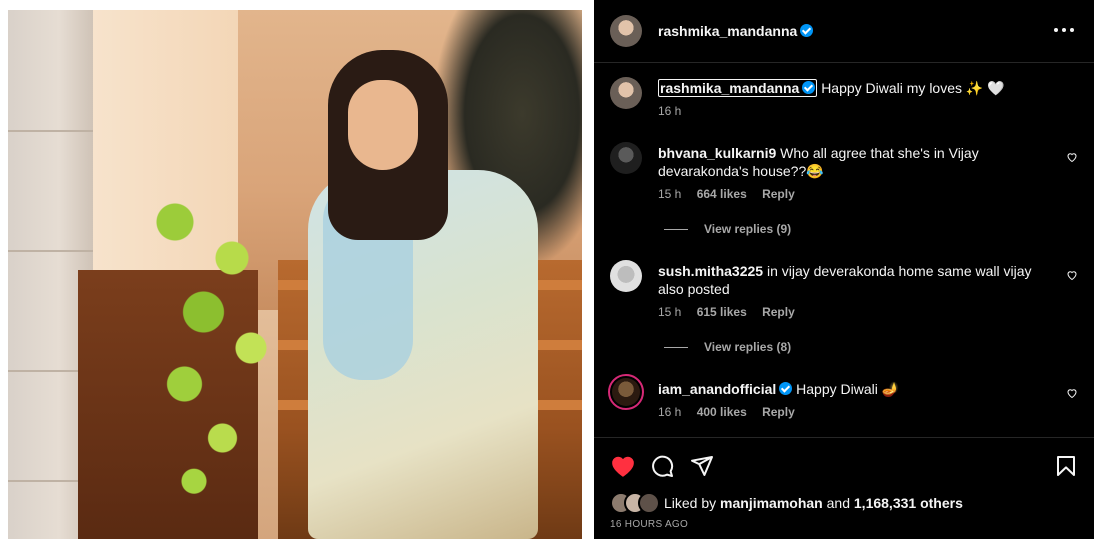  What do you see at coordinates (1064, 30) in the screenshot?
I see `more-options-icon` at bounding box center [1064, 30].